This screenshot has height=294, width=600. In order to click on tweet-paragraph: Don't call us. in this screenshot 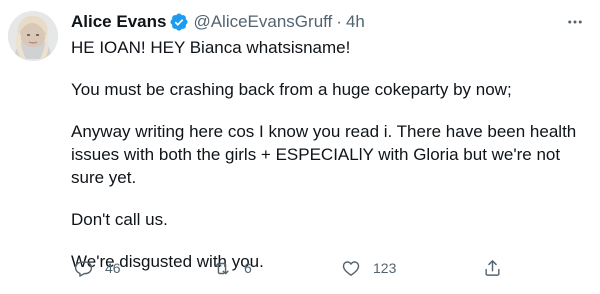, I will do `click(119, 219)`.